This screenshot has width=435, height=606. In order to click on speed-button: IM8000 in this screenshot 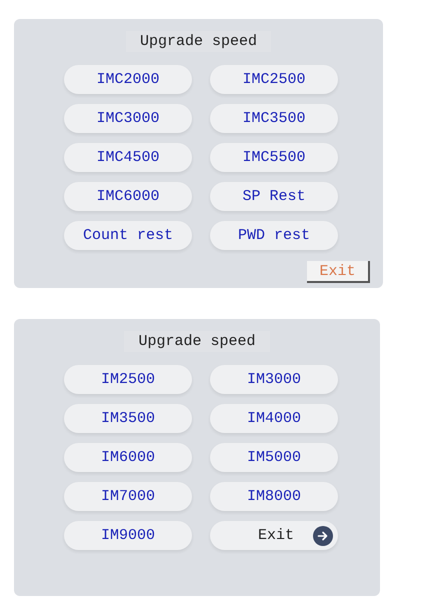, I will do `click(274, 496)`.